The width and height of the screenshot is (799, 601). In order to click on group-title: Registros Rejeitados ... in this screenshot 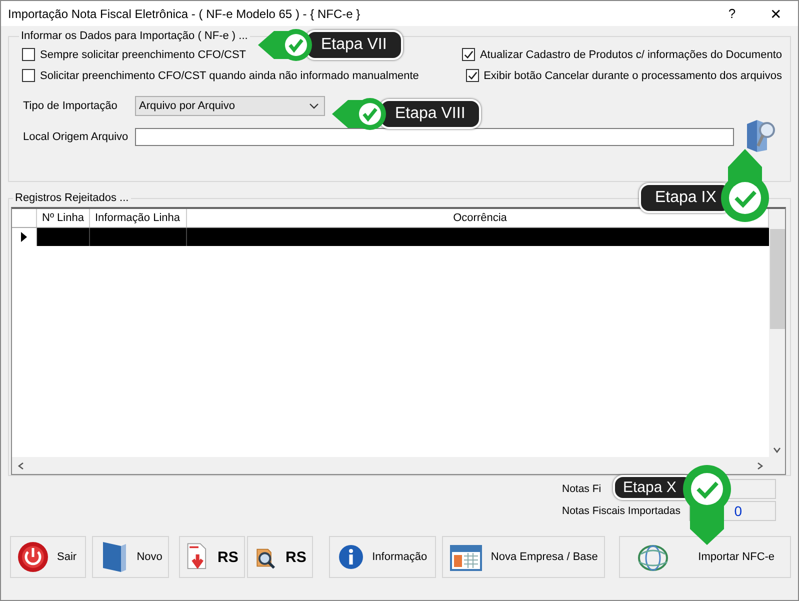, I will do `click(72, 198)`.